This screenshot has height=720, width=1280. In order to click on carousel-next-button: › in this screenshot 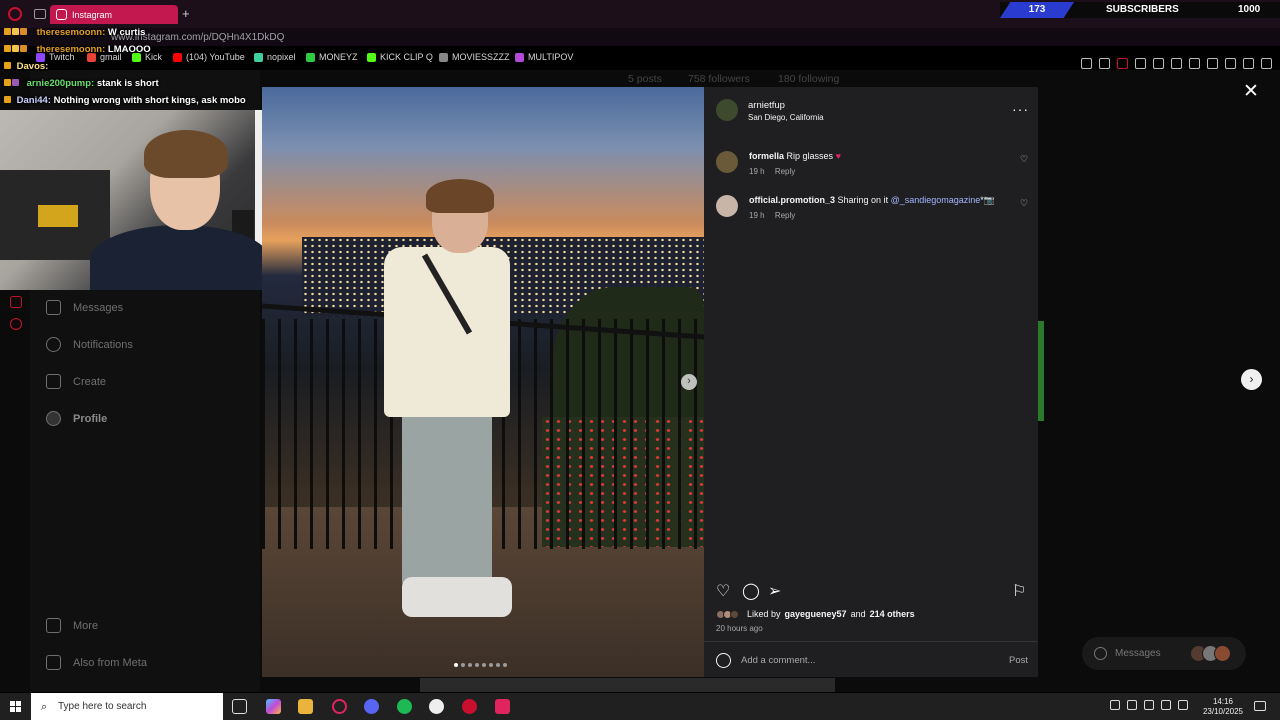, I will do `click(689, 382)`.